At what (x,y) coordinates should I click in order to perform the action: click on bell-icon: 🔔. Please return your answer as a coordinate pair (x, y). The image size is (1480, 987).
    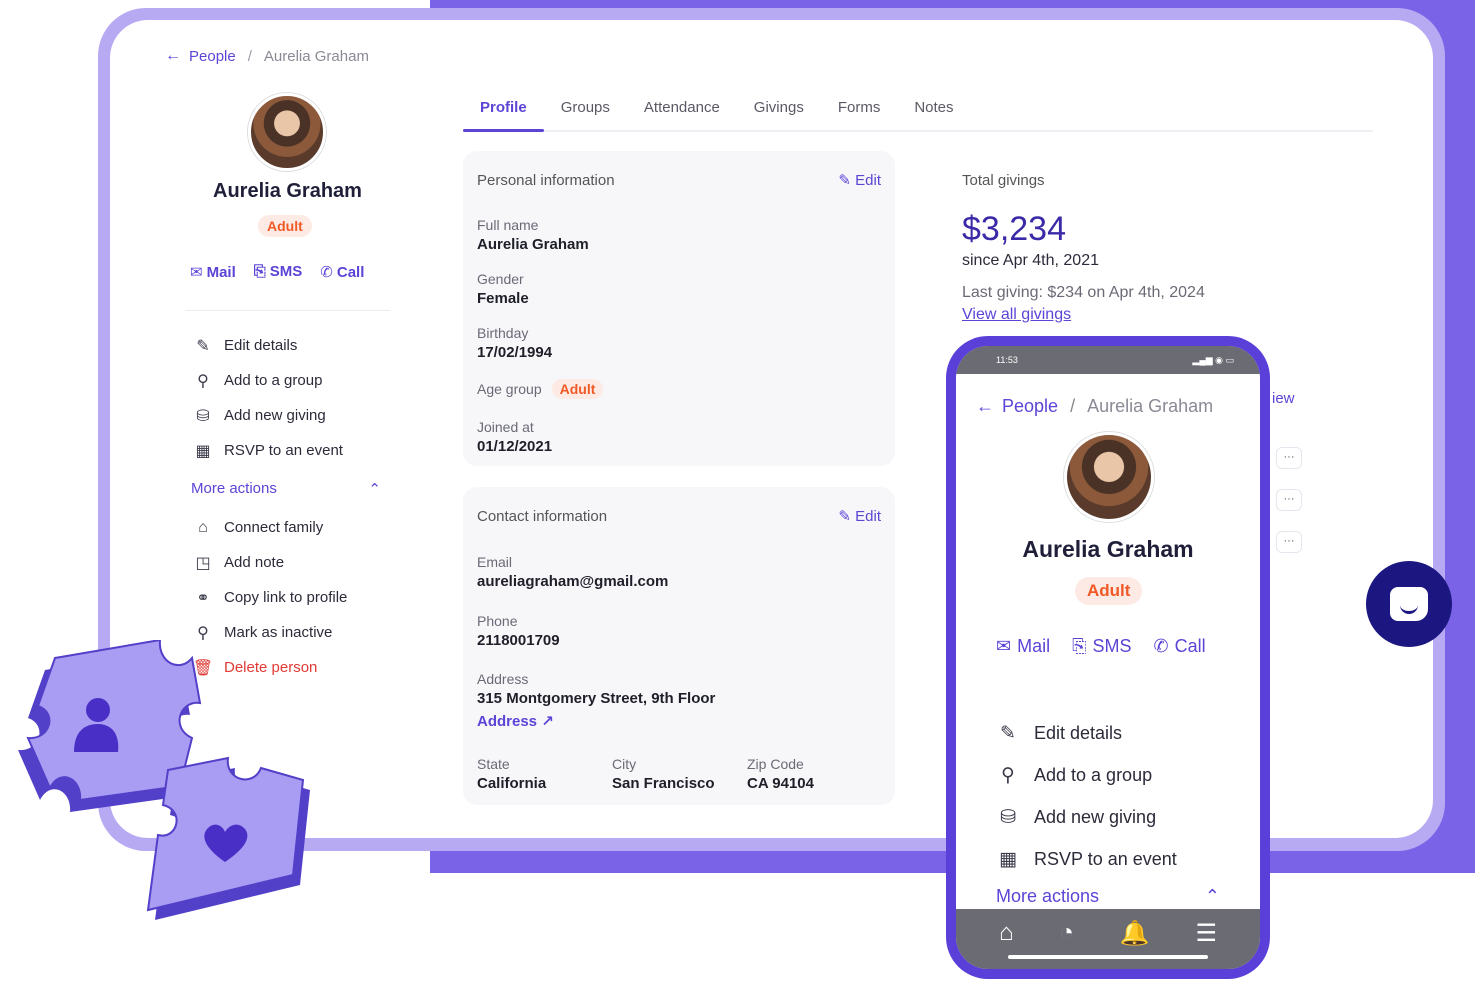
    Looking at the image, I should click on (1135, 933).